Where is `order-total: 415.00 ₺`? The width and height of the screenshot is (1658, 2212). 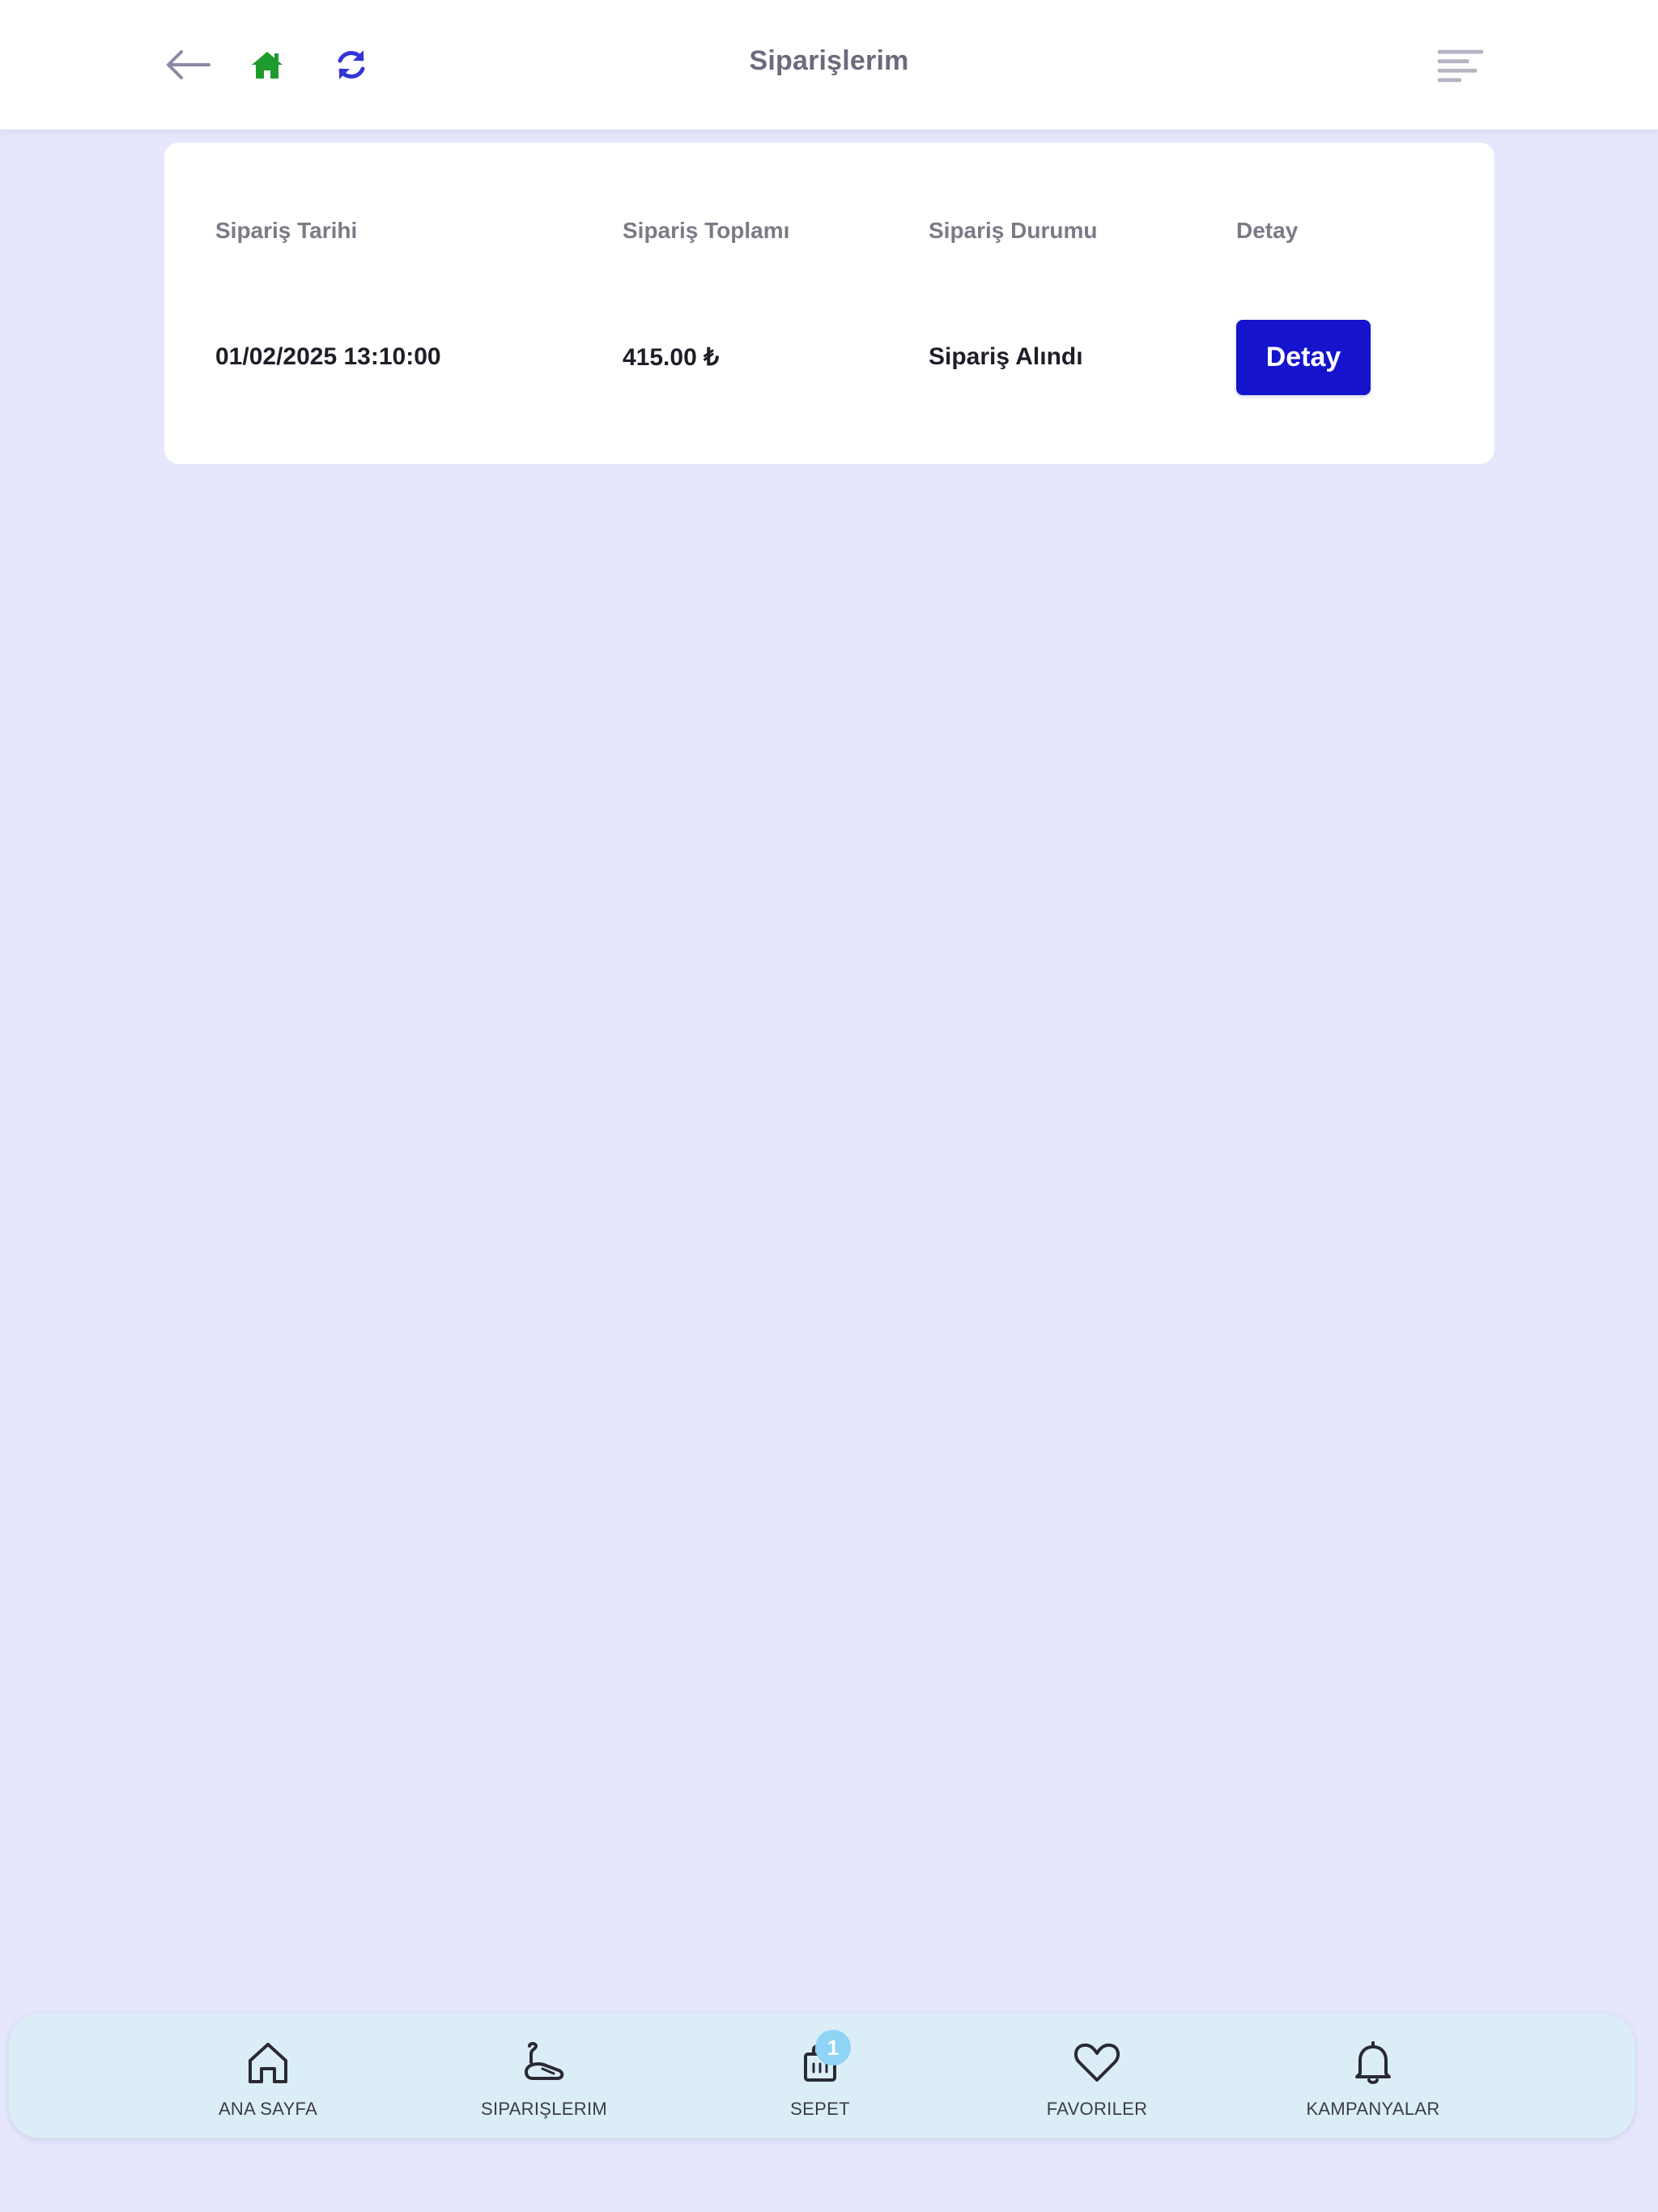 order-total: 415.00 ₺ is located at coordinates (671, 358).